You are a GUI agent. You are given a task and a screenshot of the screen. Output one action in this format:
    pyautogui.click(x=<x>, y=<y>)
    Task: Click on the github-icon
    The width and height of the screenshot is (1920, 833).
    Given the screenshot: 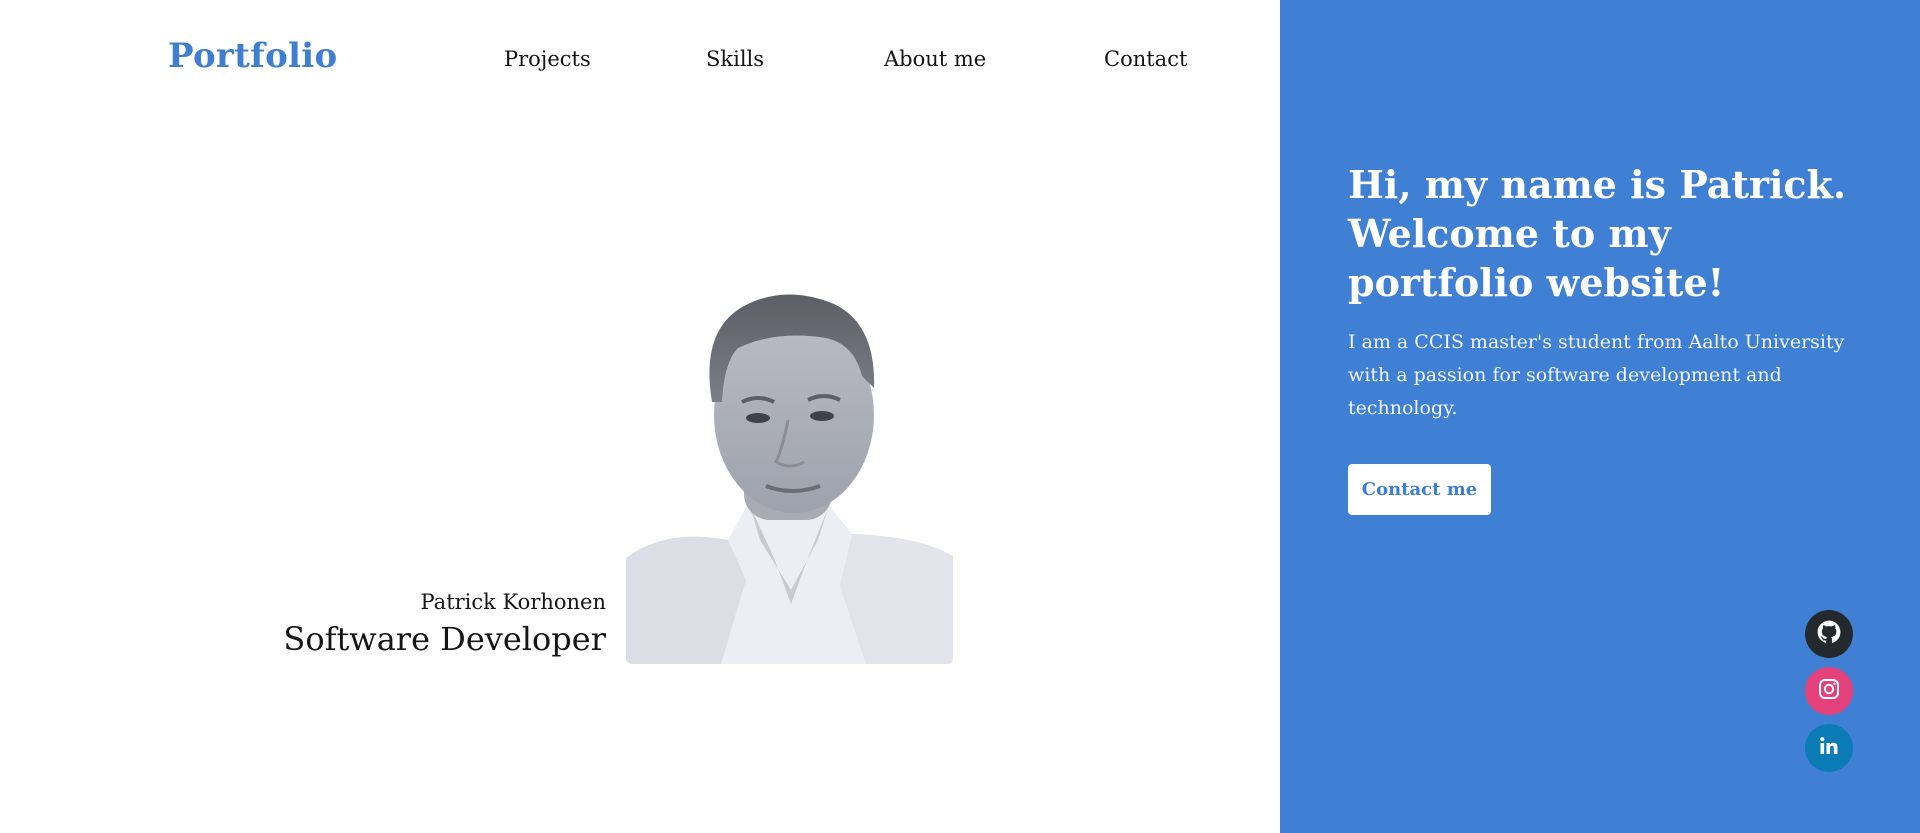 What is the action you would take?
    pyautogui.click(x=1829, y=634)
    